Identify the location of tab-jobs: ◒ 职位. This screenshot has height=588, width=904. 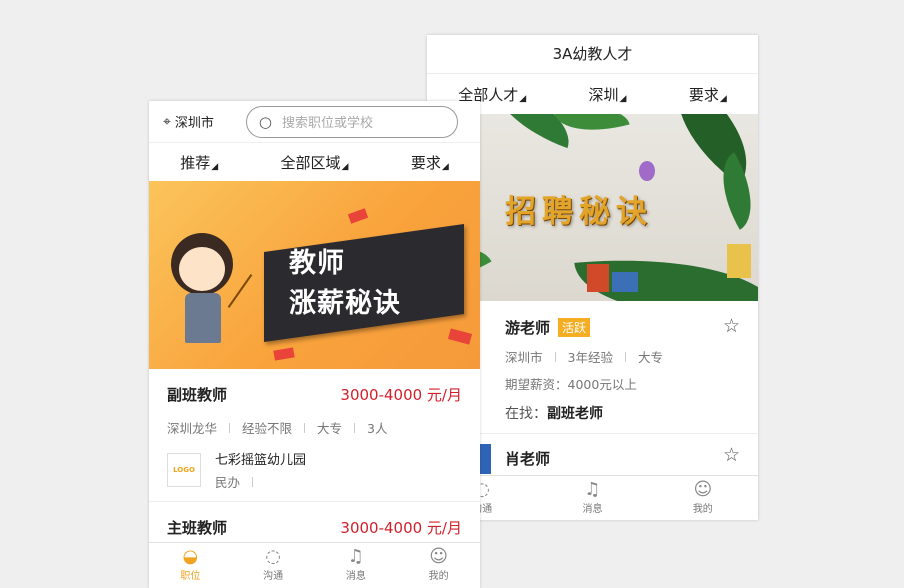
(190, 565).